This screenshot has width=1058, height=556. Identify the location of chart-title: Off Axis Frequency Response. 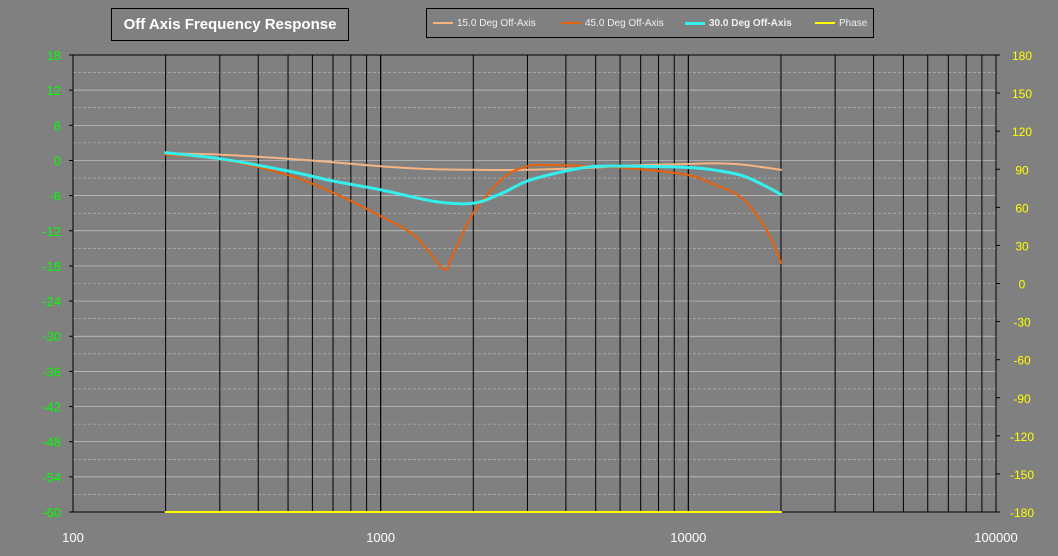
(230, 24).